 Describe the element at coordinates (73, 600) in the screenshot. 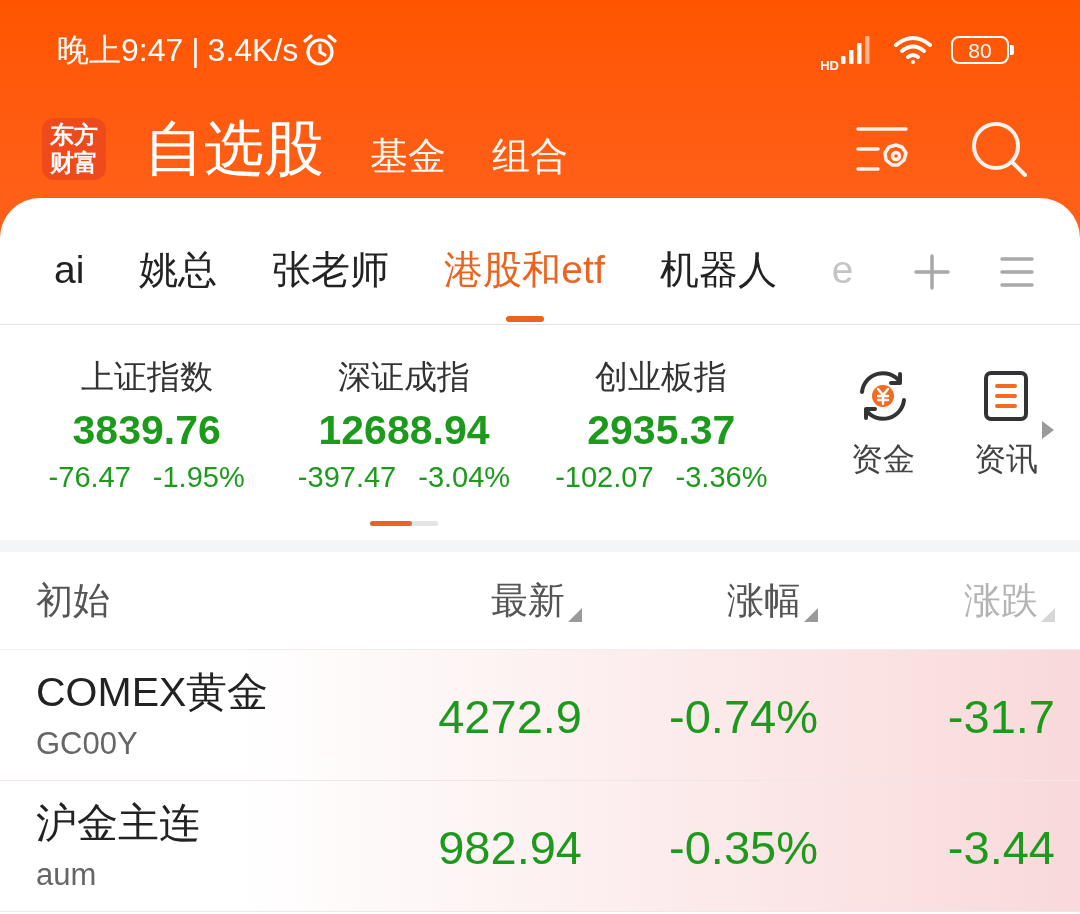

I see `column-header: 初始` at that location.